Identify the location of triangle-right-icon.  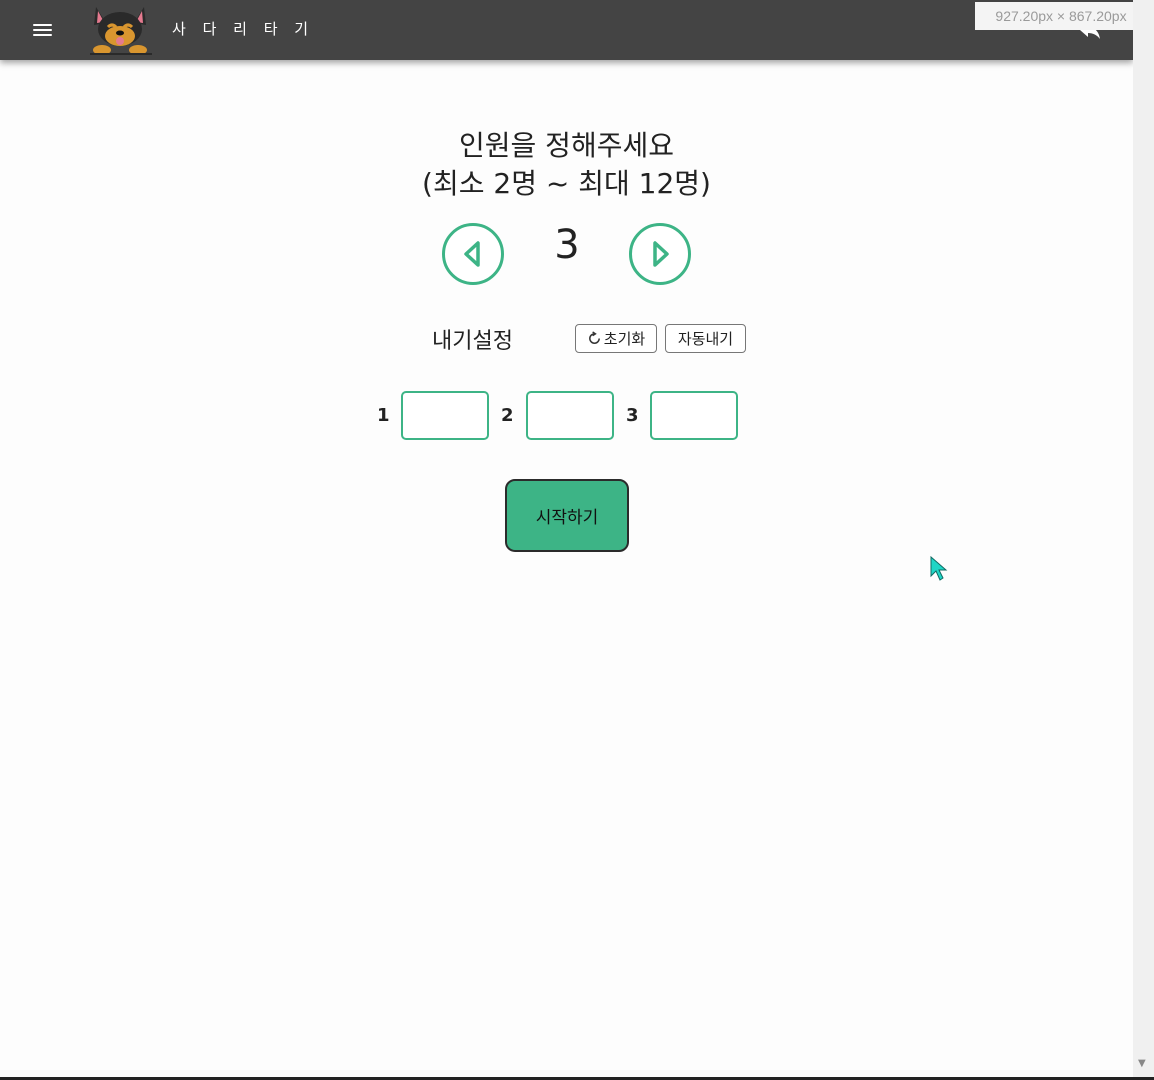
(661, 254).